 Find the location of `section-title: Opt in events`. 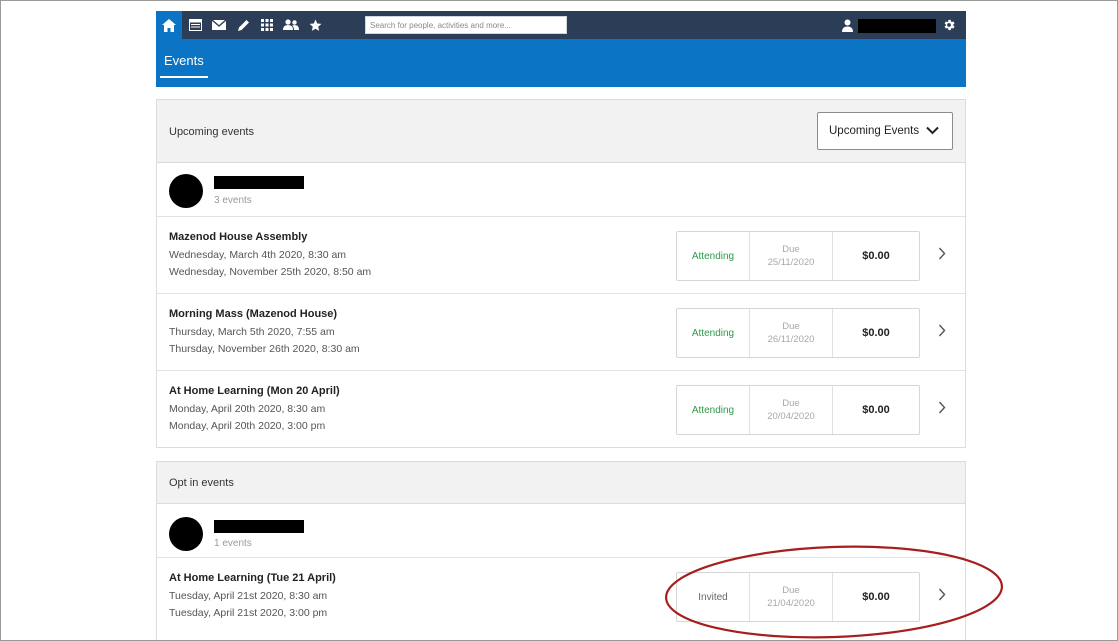

section-title: Opt in events is located at coordinates (201, 483).